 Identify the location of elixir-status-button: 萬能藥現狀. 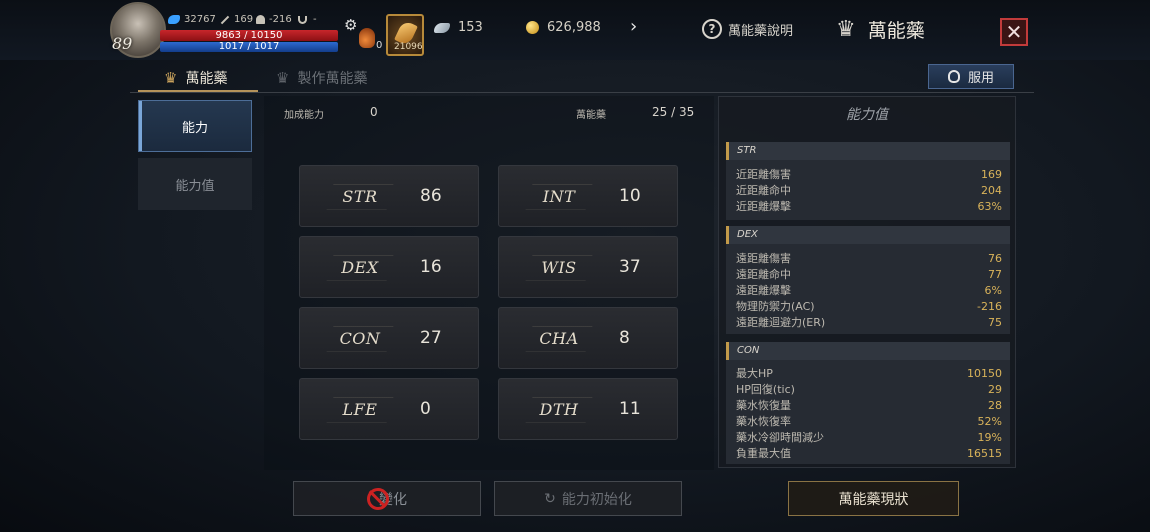
(873, 498).